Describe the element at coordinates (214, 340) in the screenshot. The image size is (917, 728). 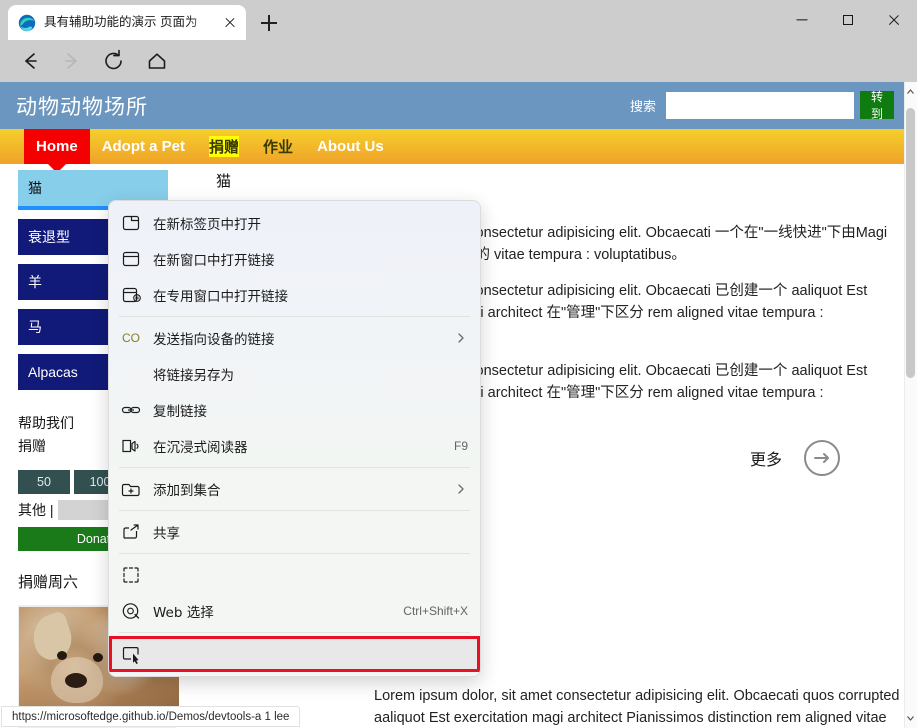
I see `context-menu-item-label: 发送指向设备的链接` at that location.